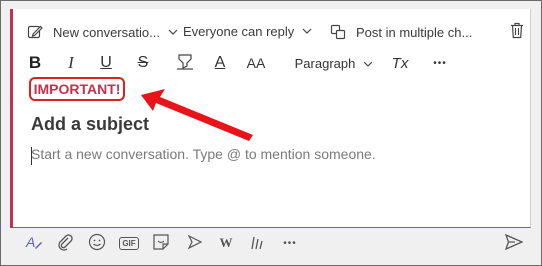  I want to click on highlight-button, so click(185, 63).